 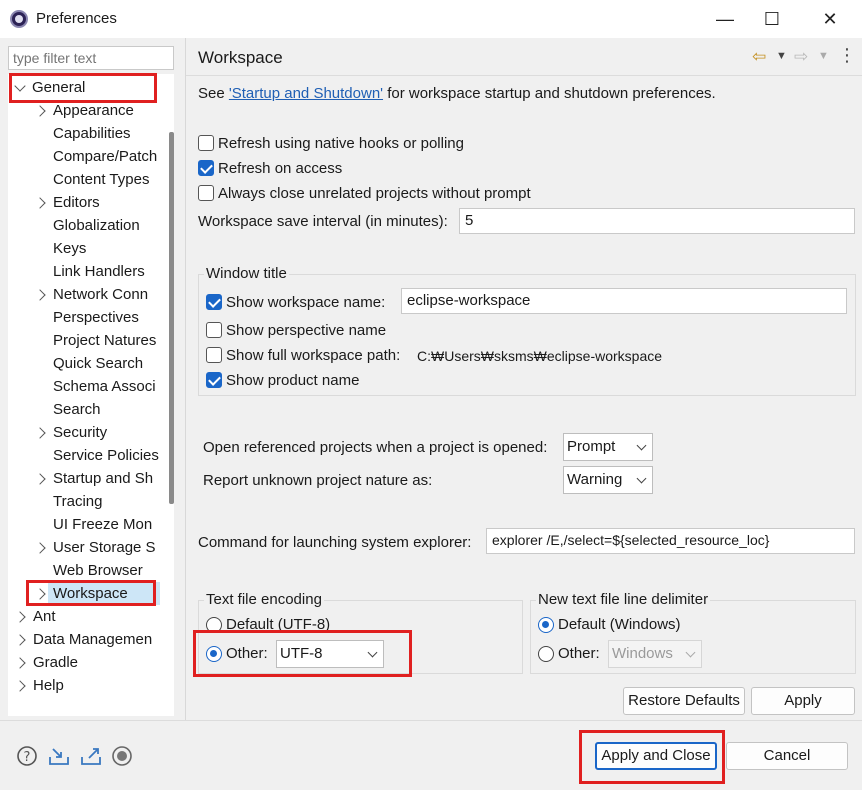 I want to click on encoding-dropdown: UTF-8, so click(x=330, y=654).